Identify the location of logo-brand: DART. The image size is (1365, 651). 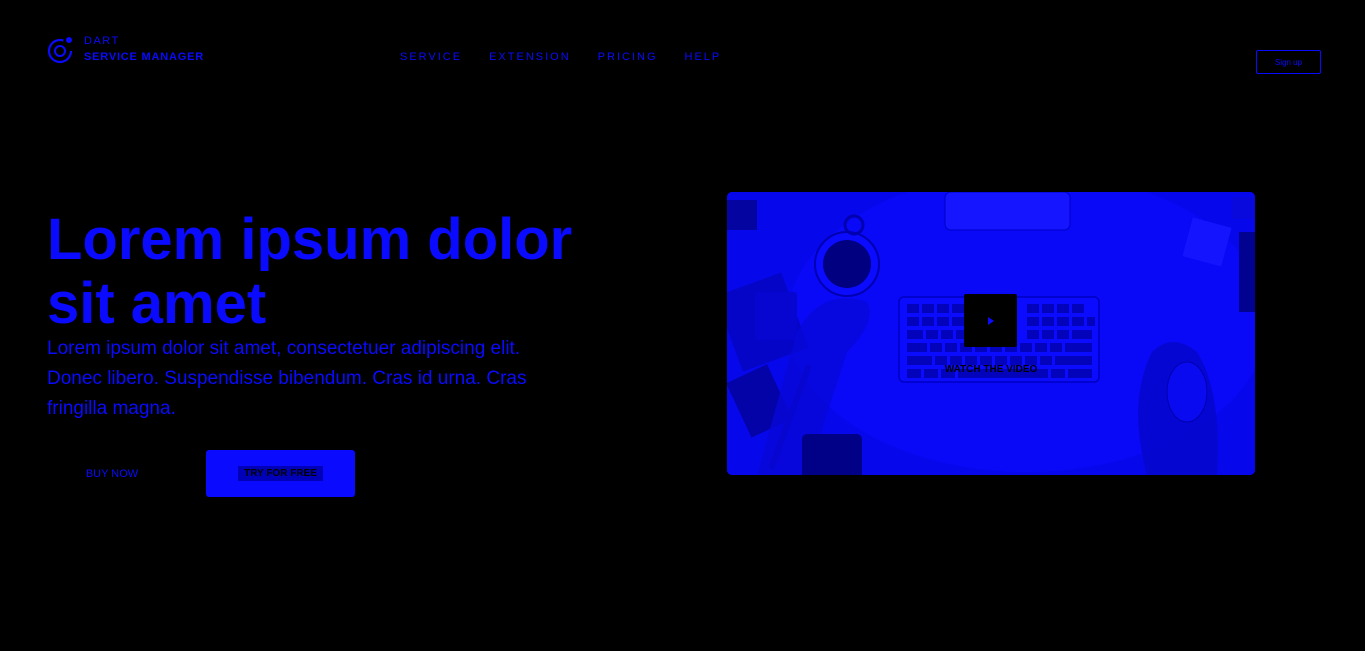
(102, 41).